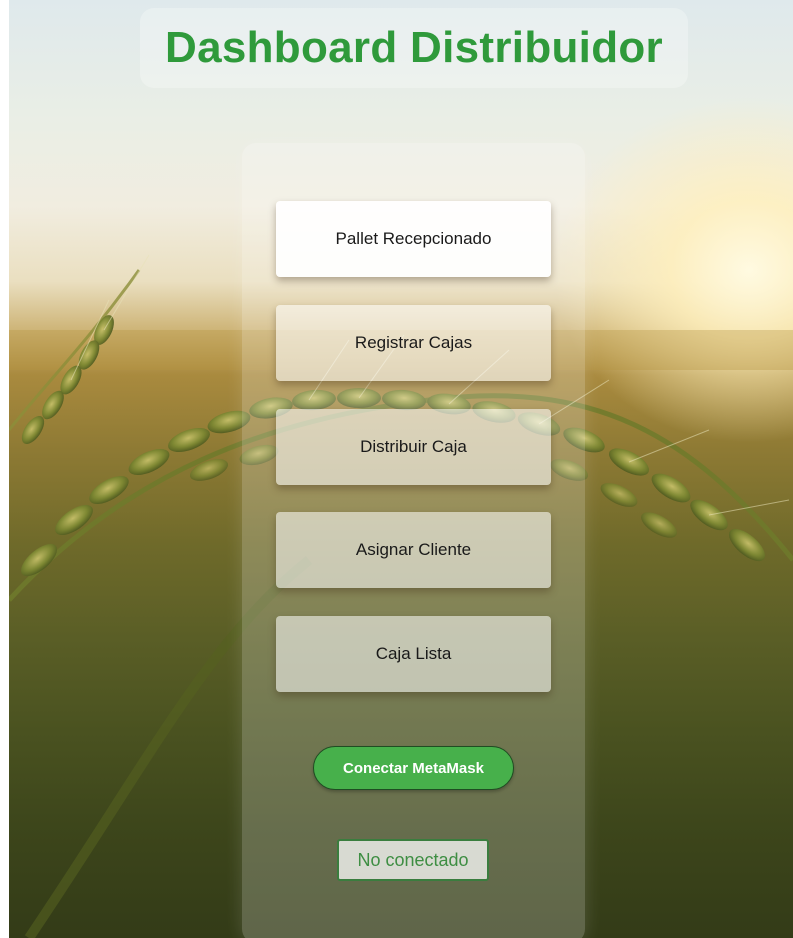 The width and height of the screenshot is (793, 938). What do you see at coordinates (413, 343) in the screenshot?
I see `registrar-cajas-button: Registrar Cajas` at bounding box center [413, 343].